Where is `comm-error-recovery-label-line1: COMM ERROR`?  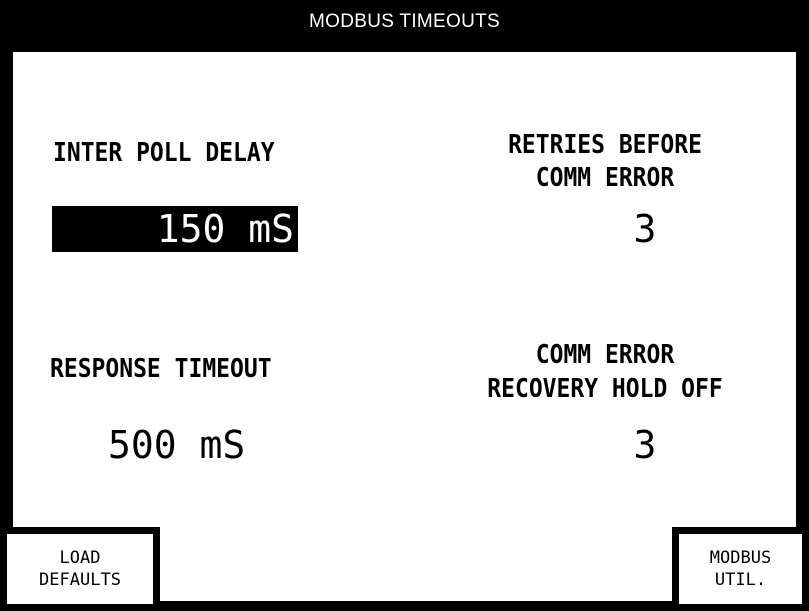 comm-error-recovery-label-line1: COMM ERROR is located at coordinates (605, 355).